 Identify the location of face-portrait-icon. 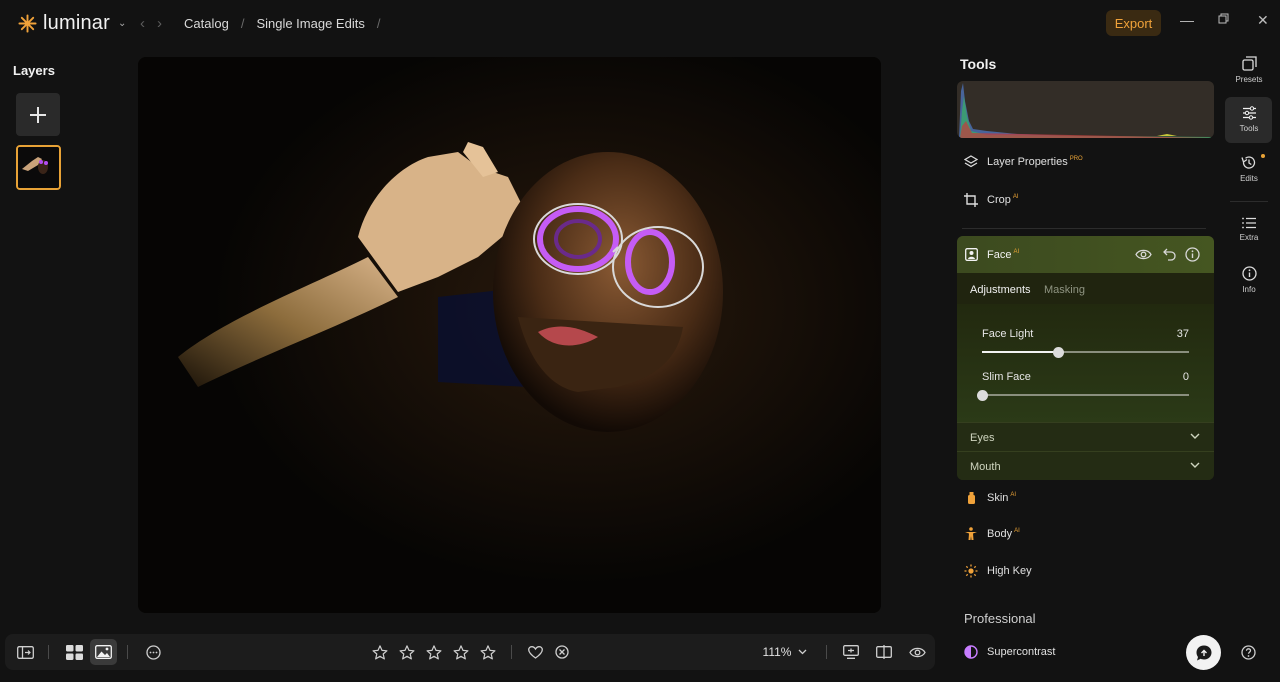
(971, 254).